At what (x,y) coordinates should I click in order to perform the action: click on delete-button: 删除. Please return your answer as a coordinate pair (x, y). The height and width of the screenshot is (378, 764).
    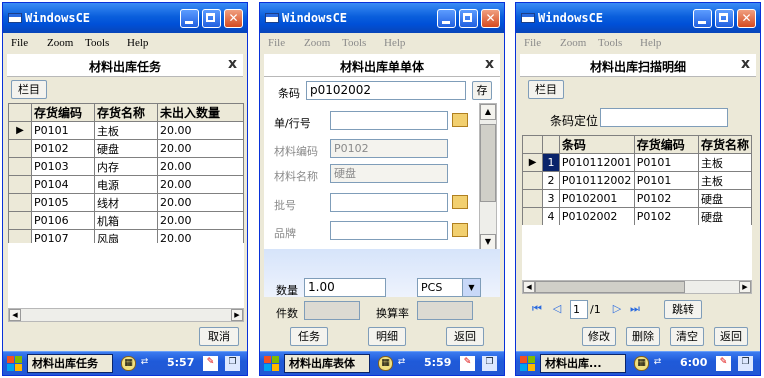
    Looking at the image, I should click on (643, 336).